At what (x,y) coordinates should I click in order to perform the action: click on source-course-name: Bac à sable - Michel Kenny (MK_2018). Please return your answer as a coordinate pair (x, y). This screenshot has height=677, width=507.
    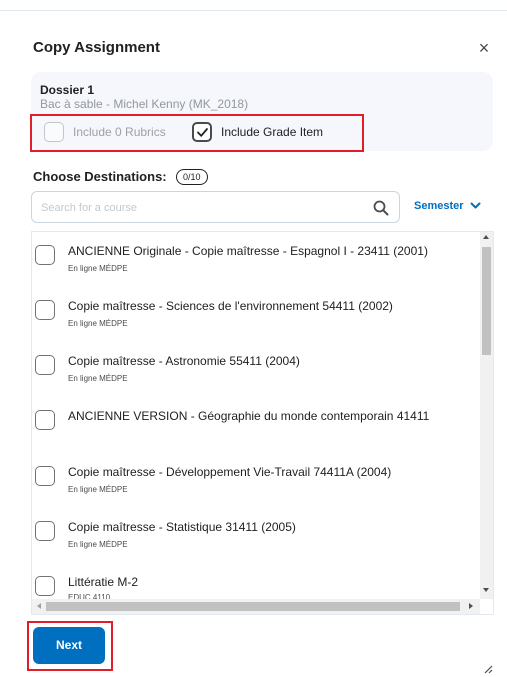
    Looking at the image, I should click on (144, 104).